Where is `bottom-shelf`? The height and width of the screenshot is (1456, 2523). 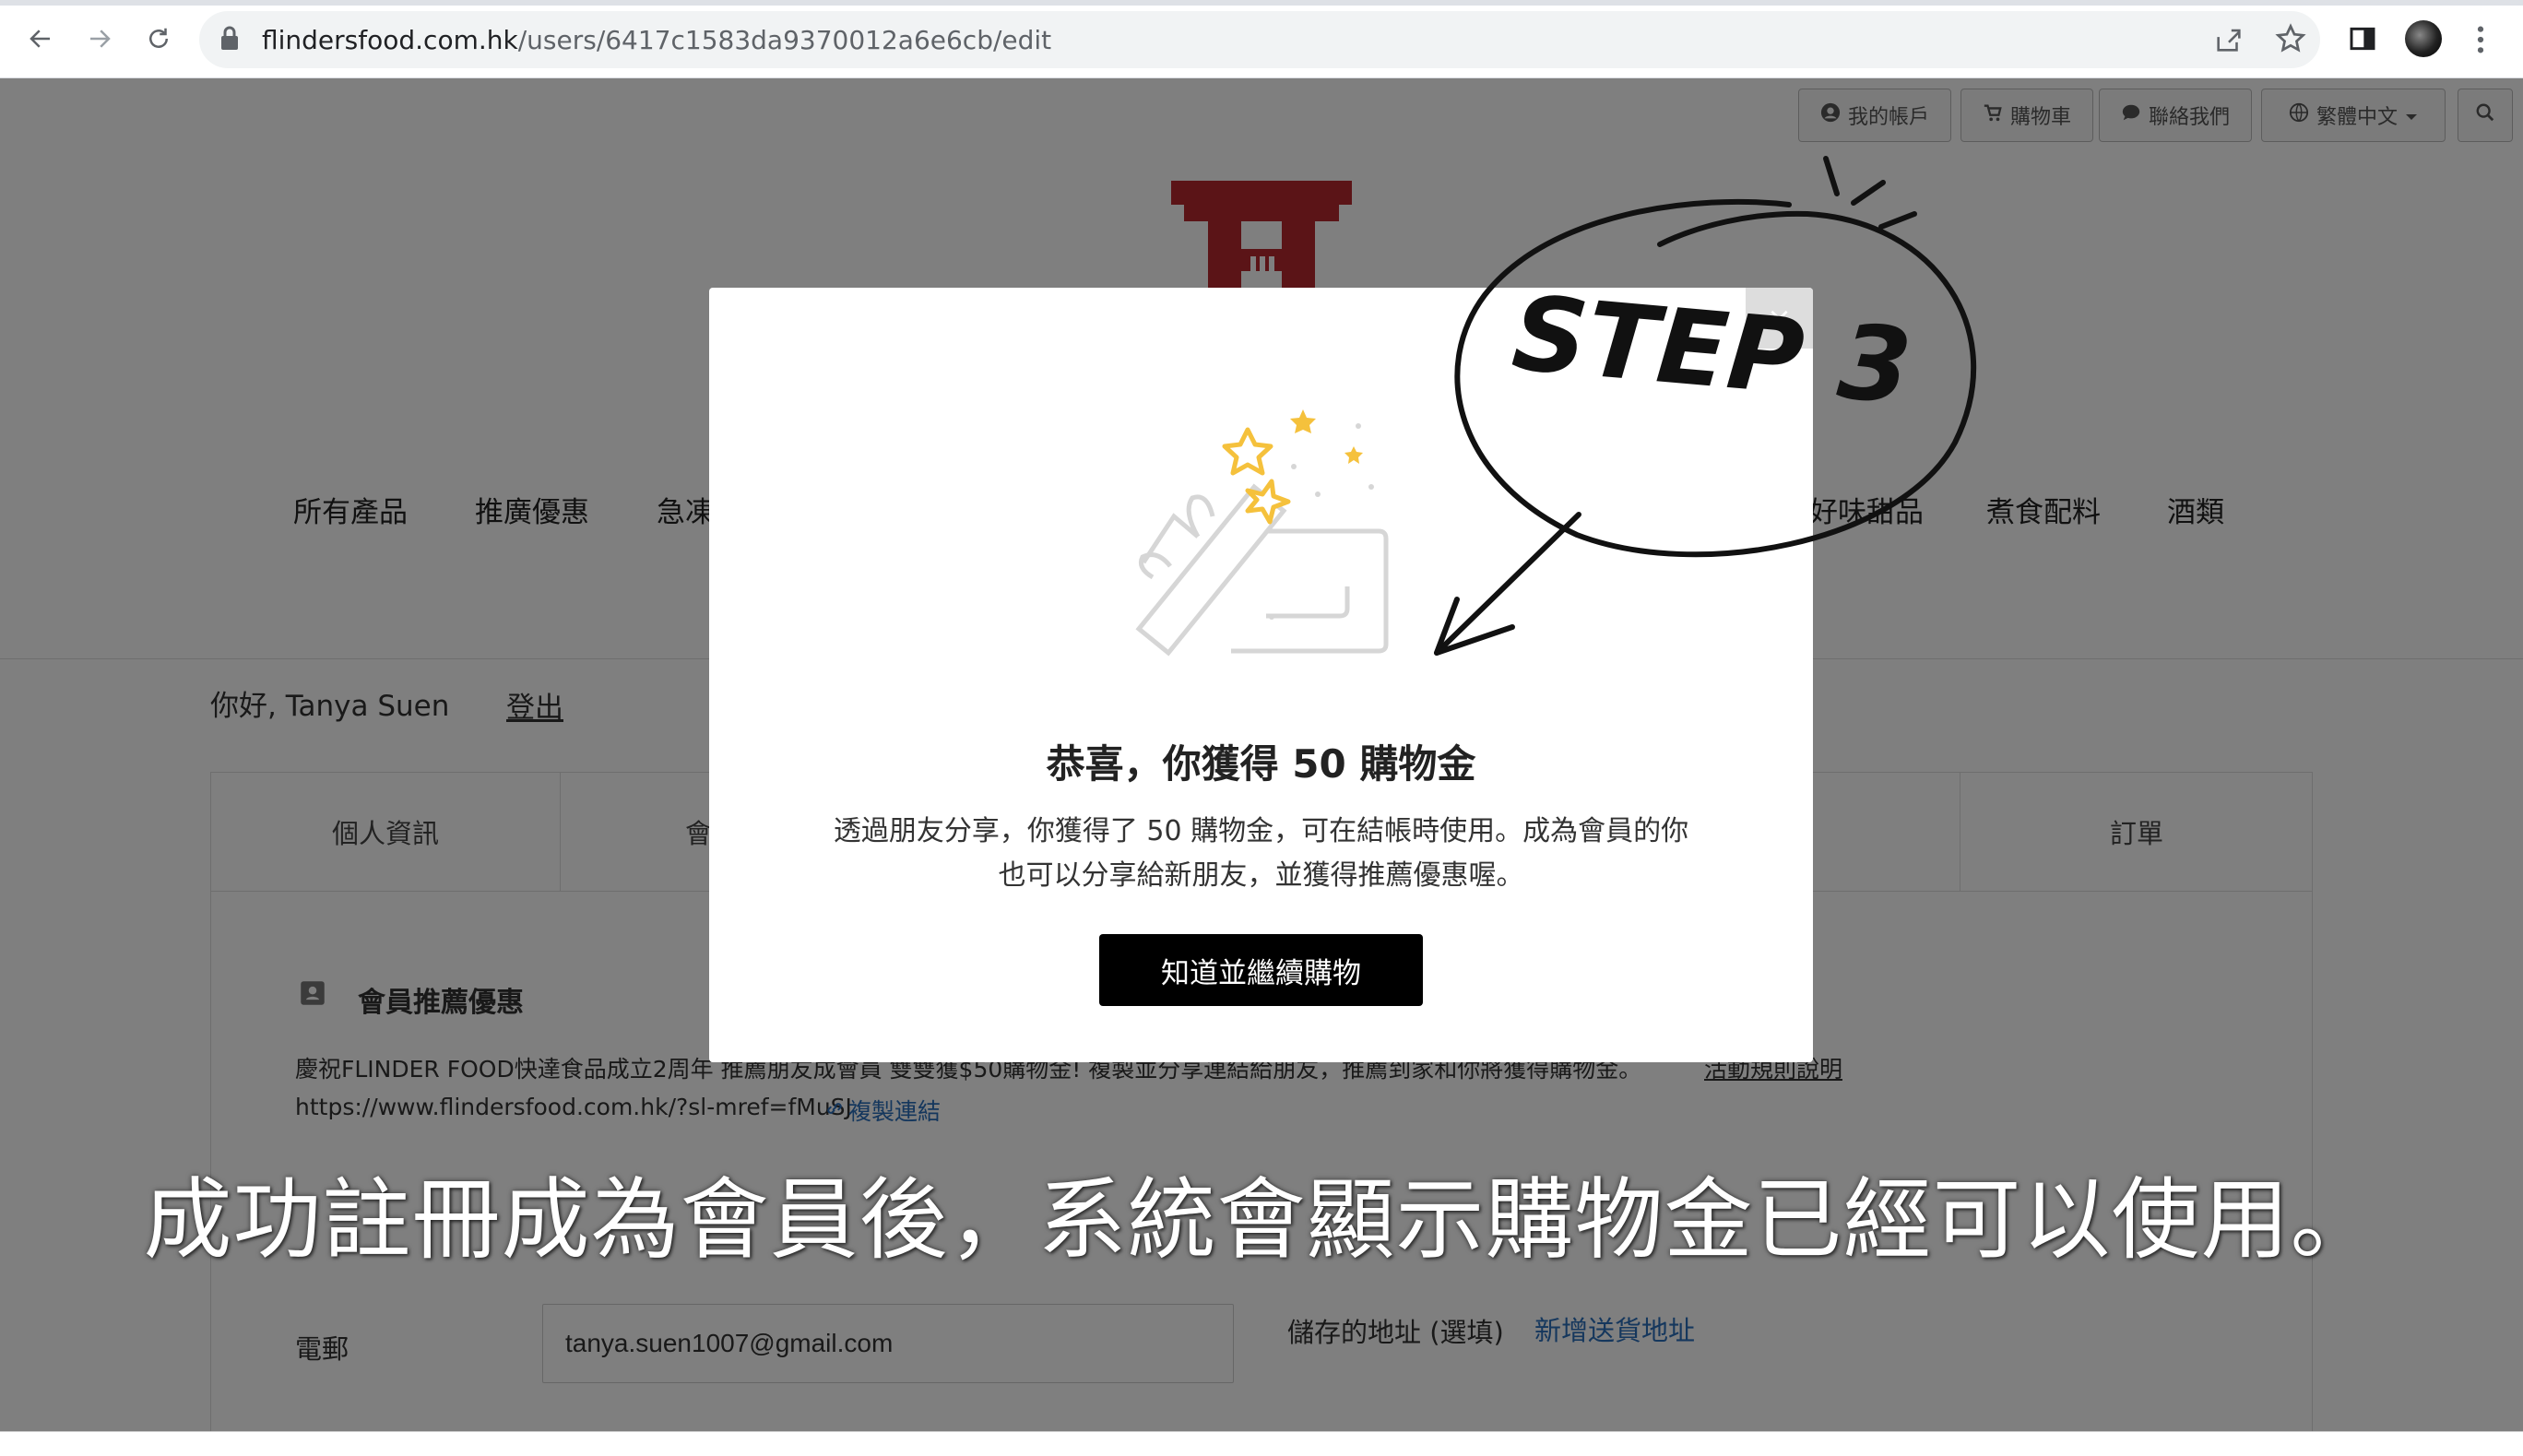
bottom-shelf is located at coordinates (1261, 1443).